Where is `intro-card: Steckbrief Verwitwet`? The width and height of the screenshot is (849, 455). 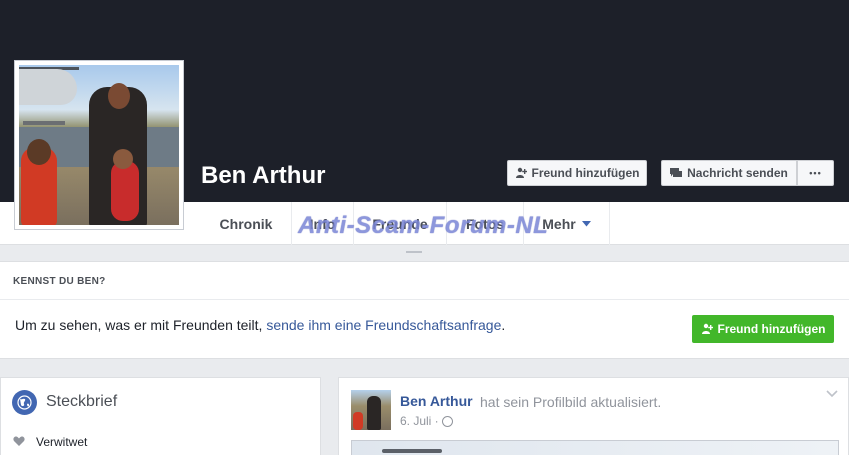 intro-card: Steckbrief Verwitwet is located at coordinates (160, 416).